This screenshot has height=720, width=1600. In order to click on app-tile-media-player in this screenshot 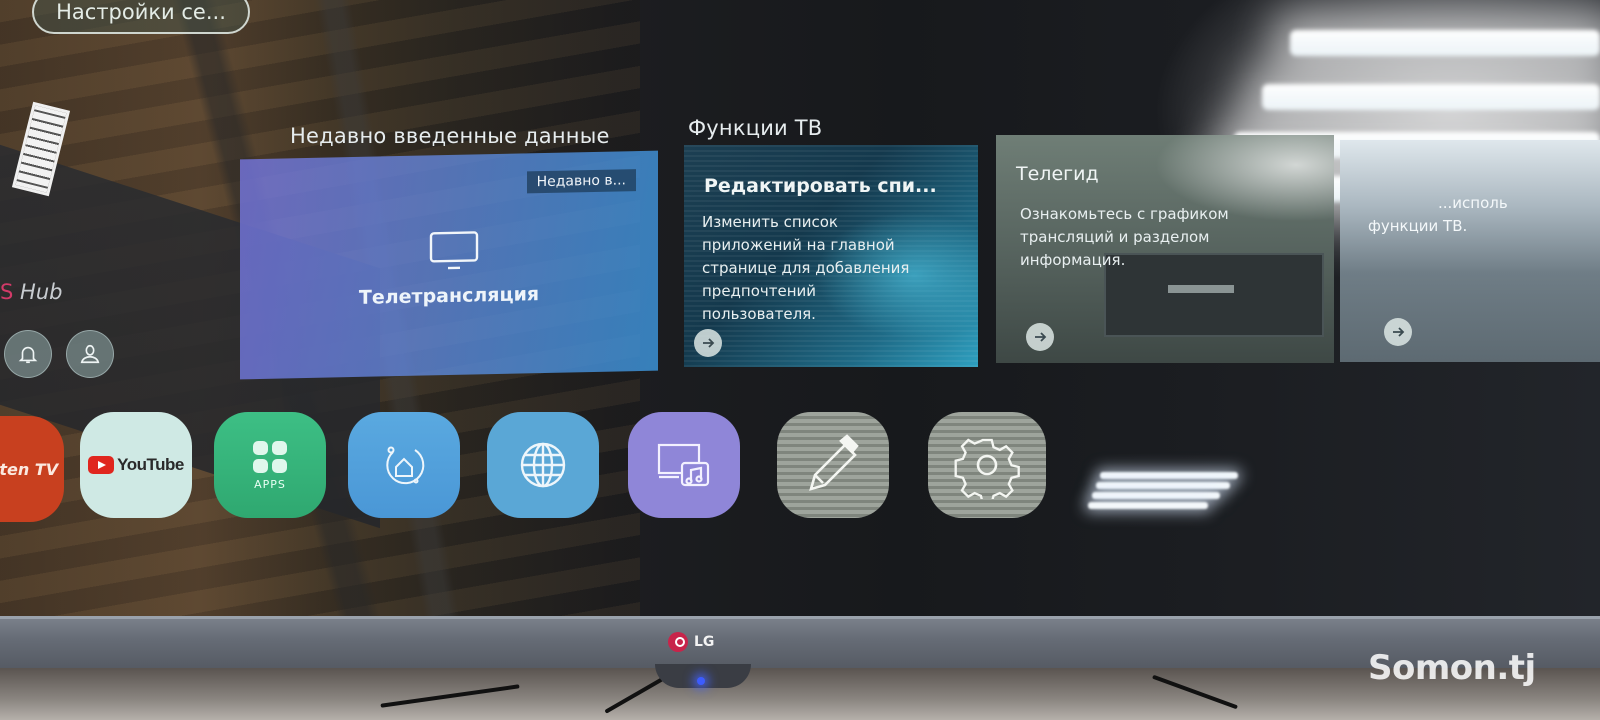, I will do `click(684, 465)`.